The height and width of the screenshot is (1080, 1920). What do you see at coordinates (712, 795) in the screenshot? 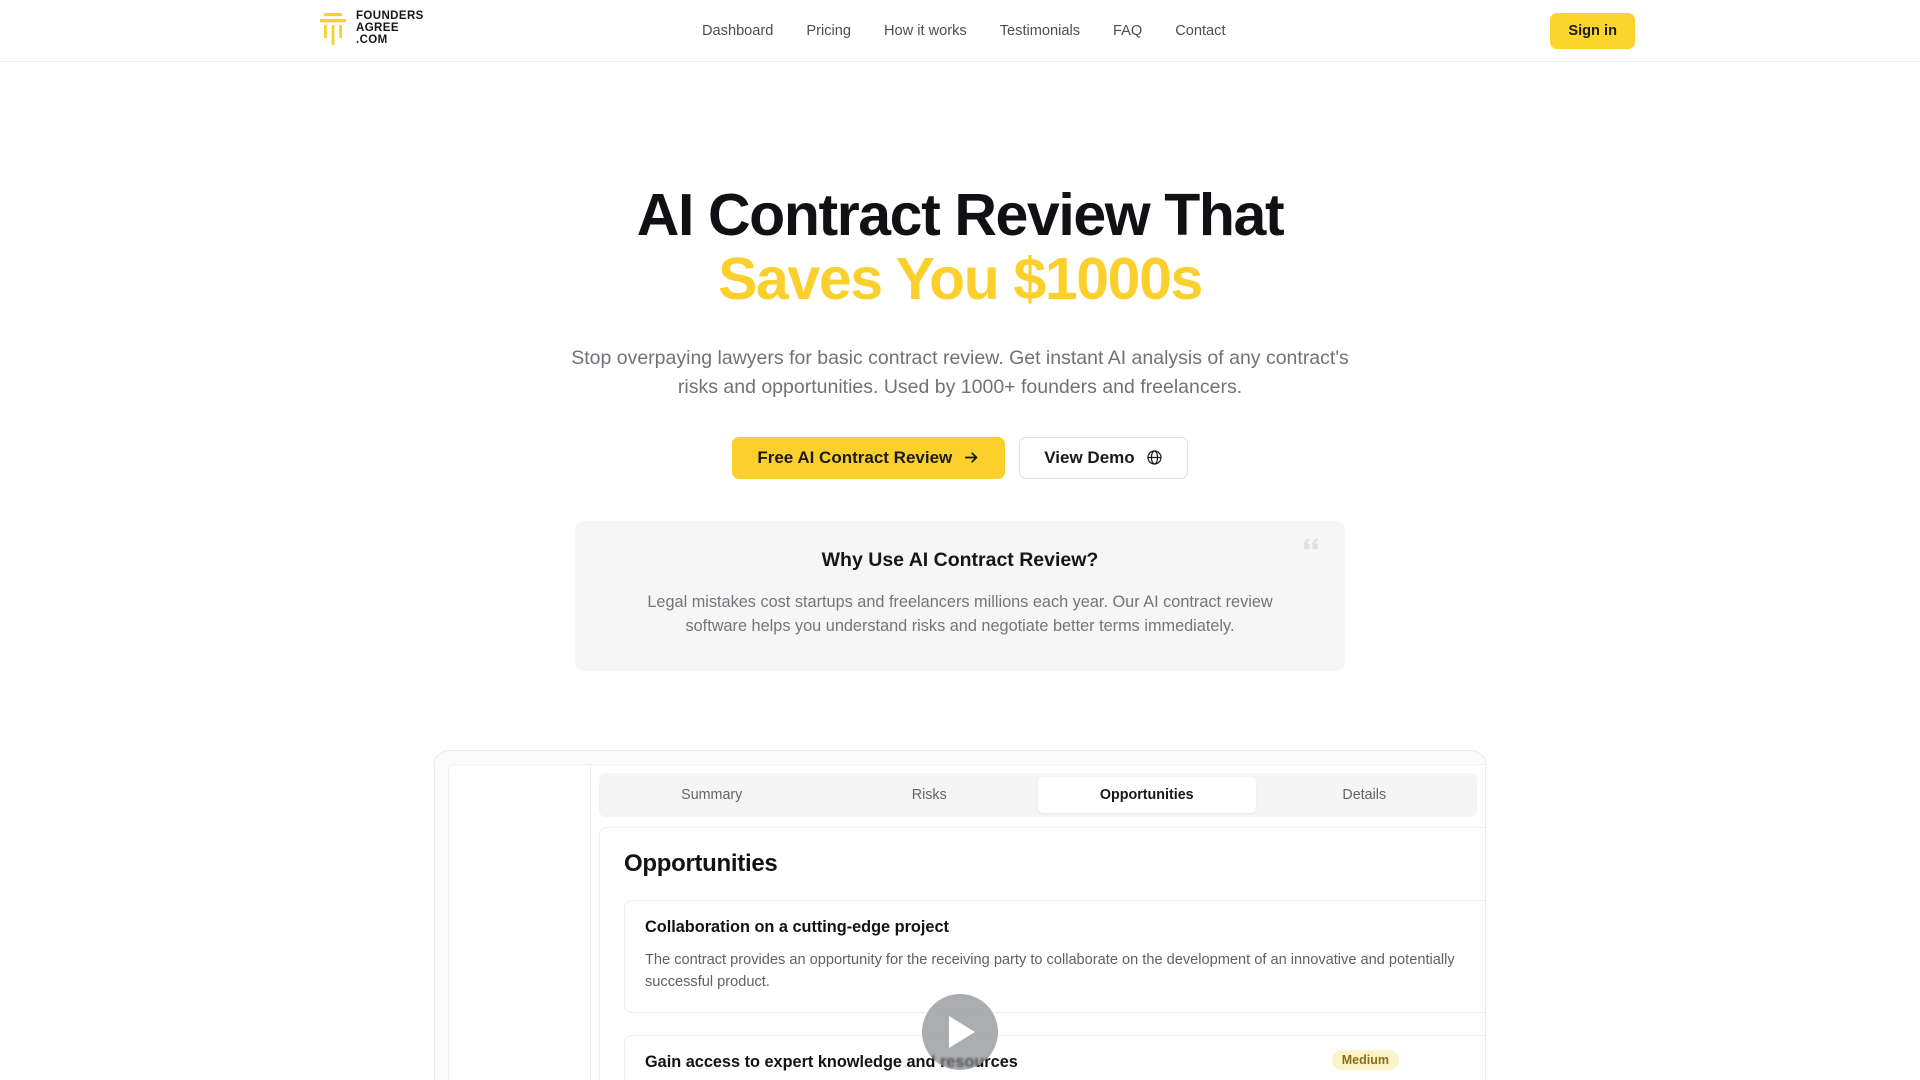
I see `tab-summary: Summary` at bounding box center [712, 795].